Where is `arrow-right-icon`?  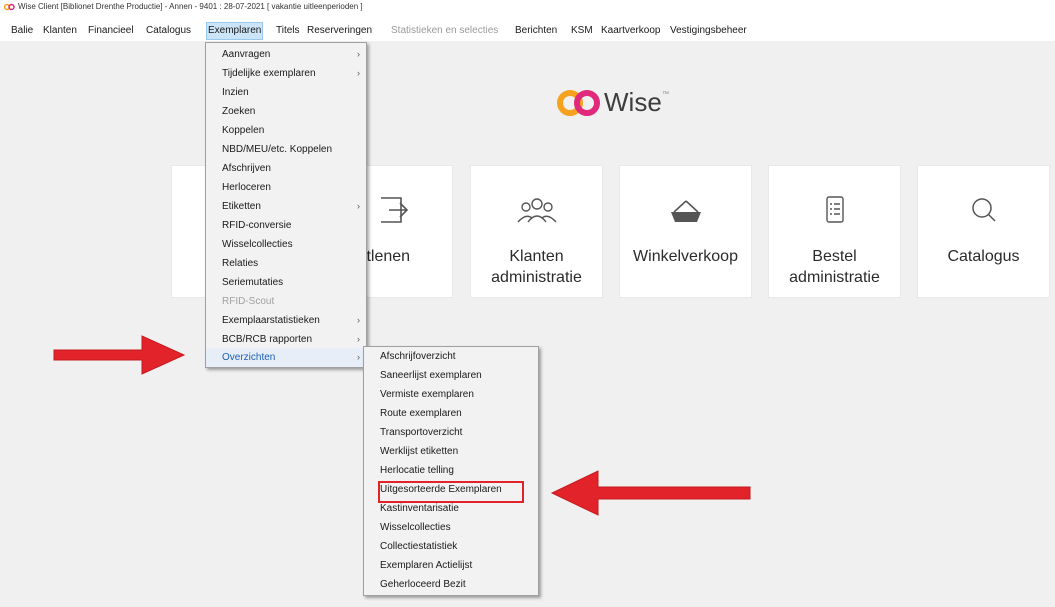
arrow-right-icon is located at coordinates (119, 355).